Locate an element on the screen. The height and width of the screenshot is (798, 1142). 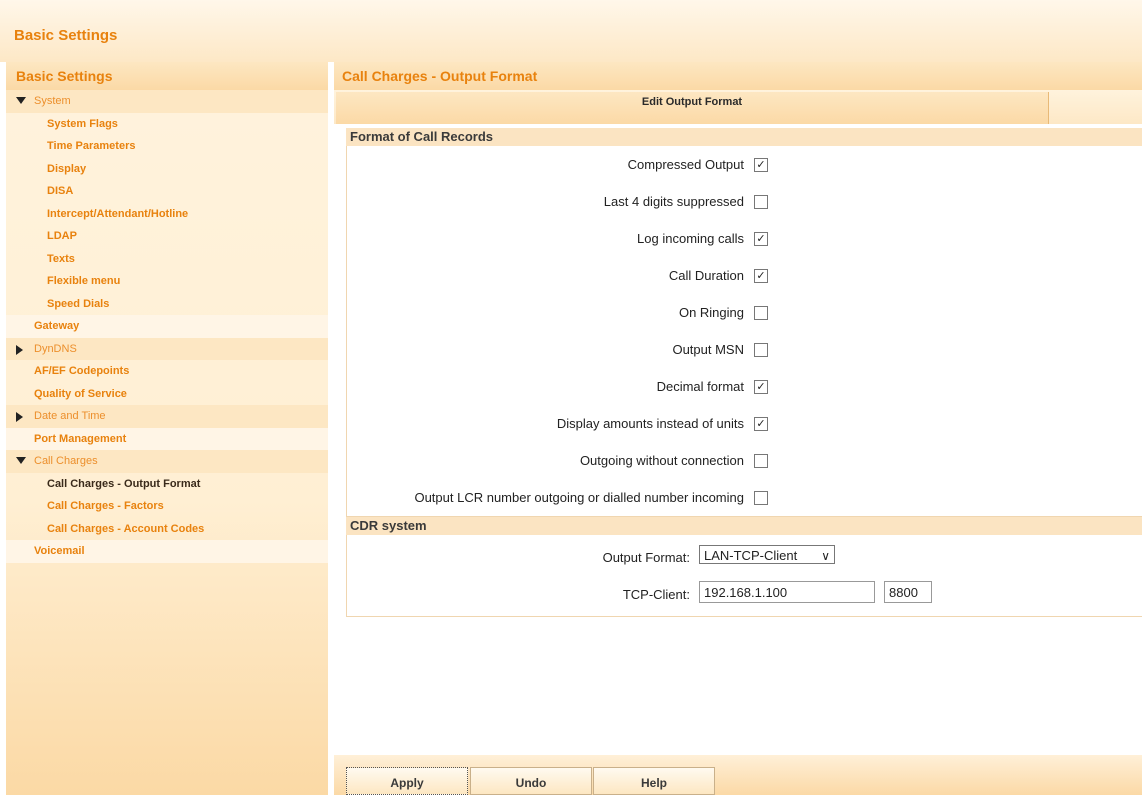
sidebar-item-label: DISA is located at coordinates (60, 191).